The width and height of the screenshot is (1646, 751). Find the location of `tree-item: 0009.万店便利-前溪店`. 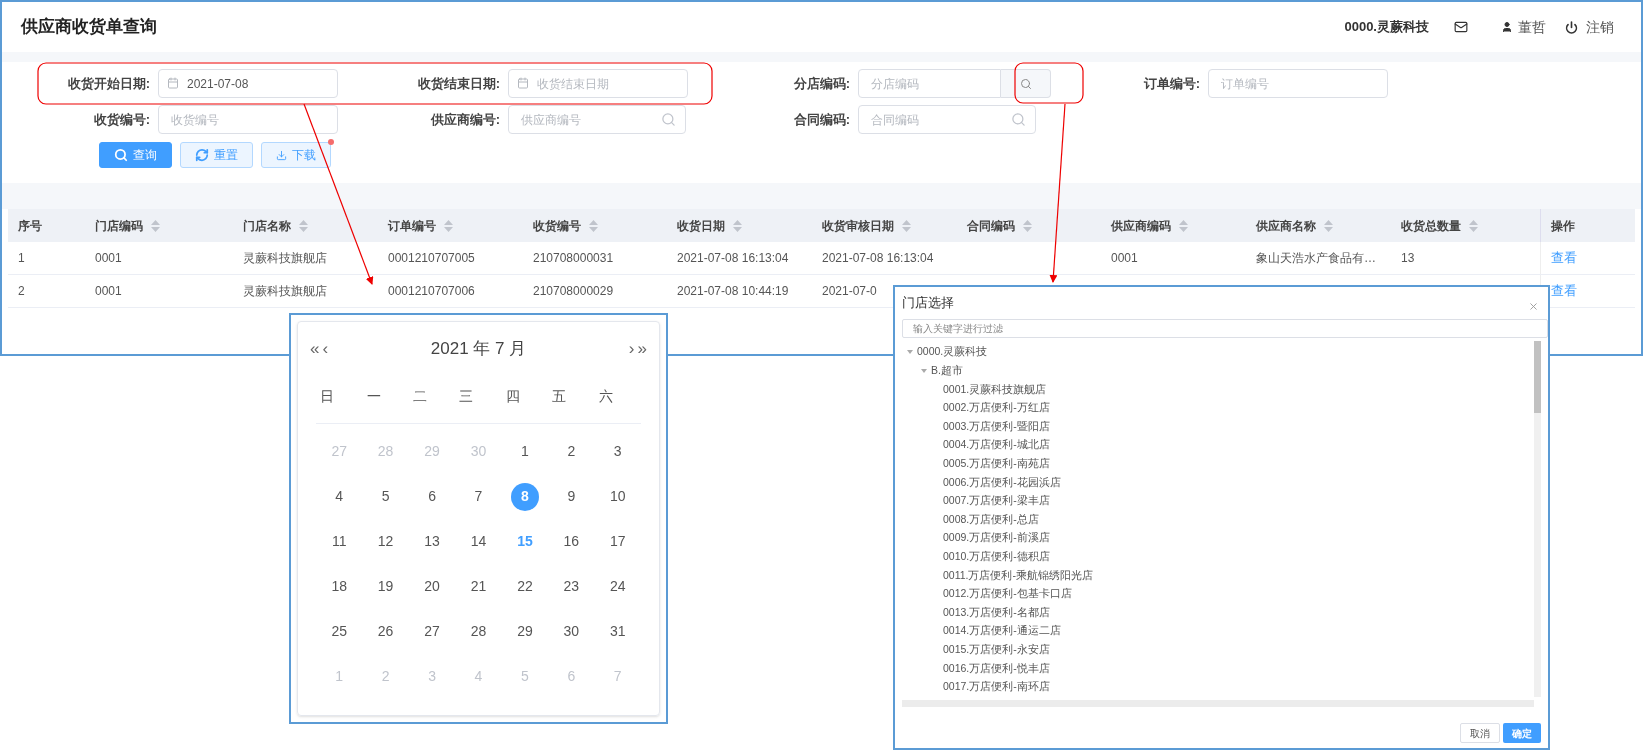

tree-item: 0009.万店便利-前溪店 is located at coordinates (996, 538).